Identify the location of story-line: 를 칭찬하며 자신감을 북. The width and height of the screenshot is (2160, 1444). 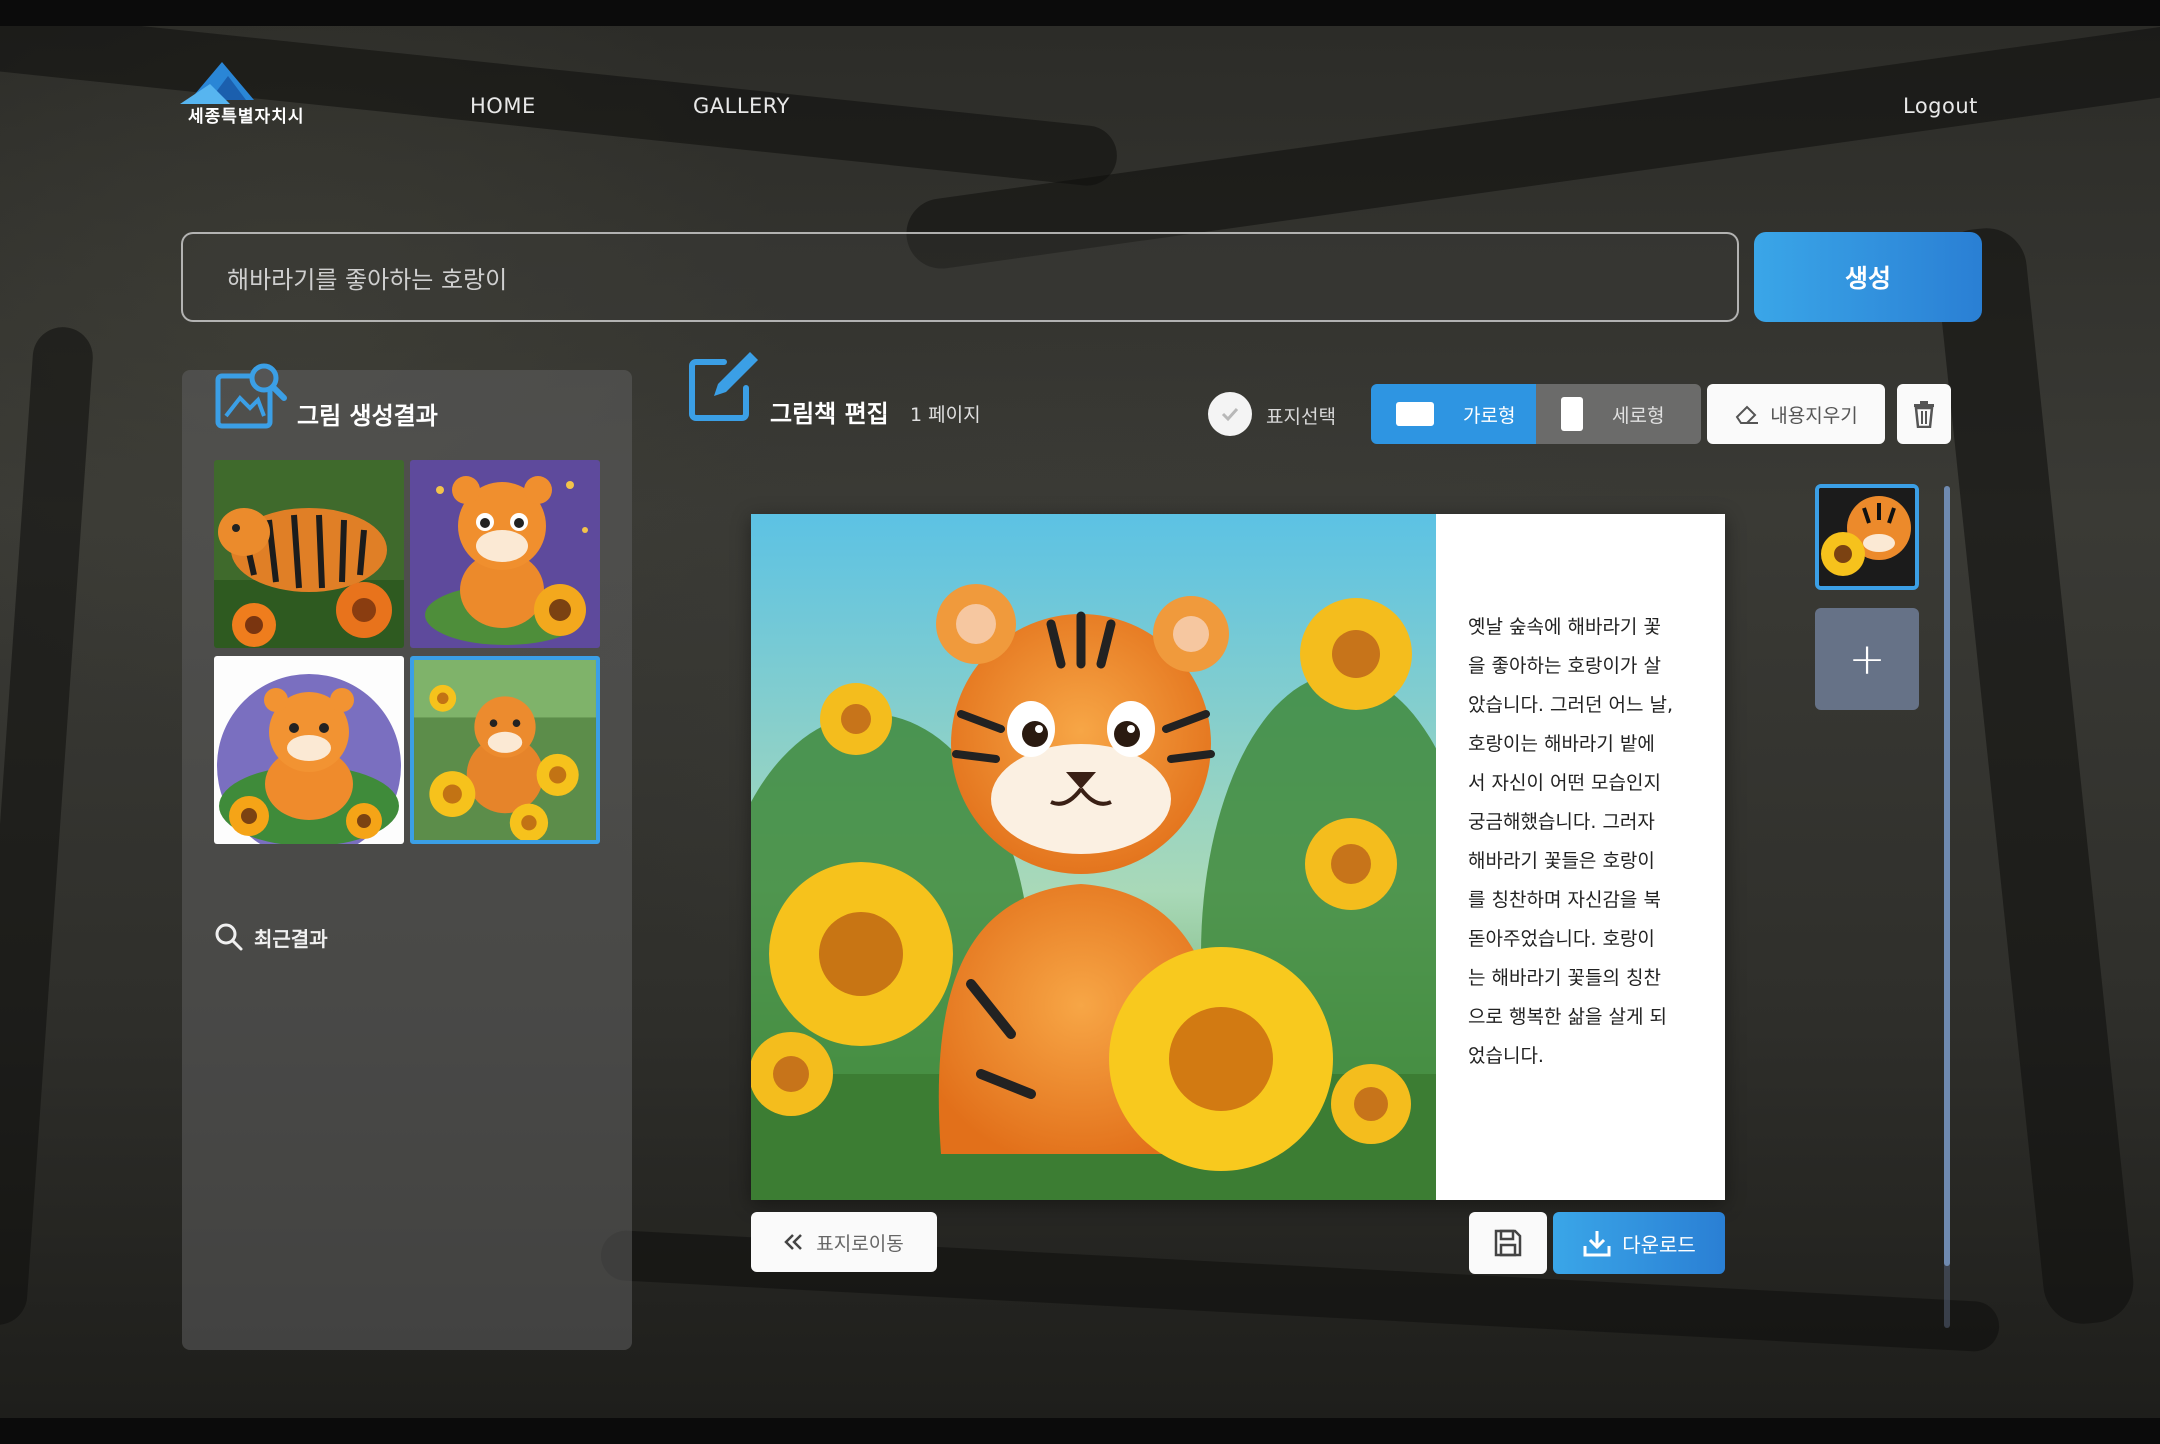
(1564, 900).